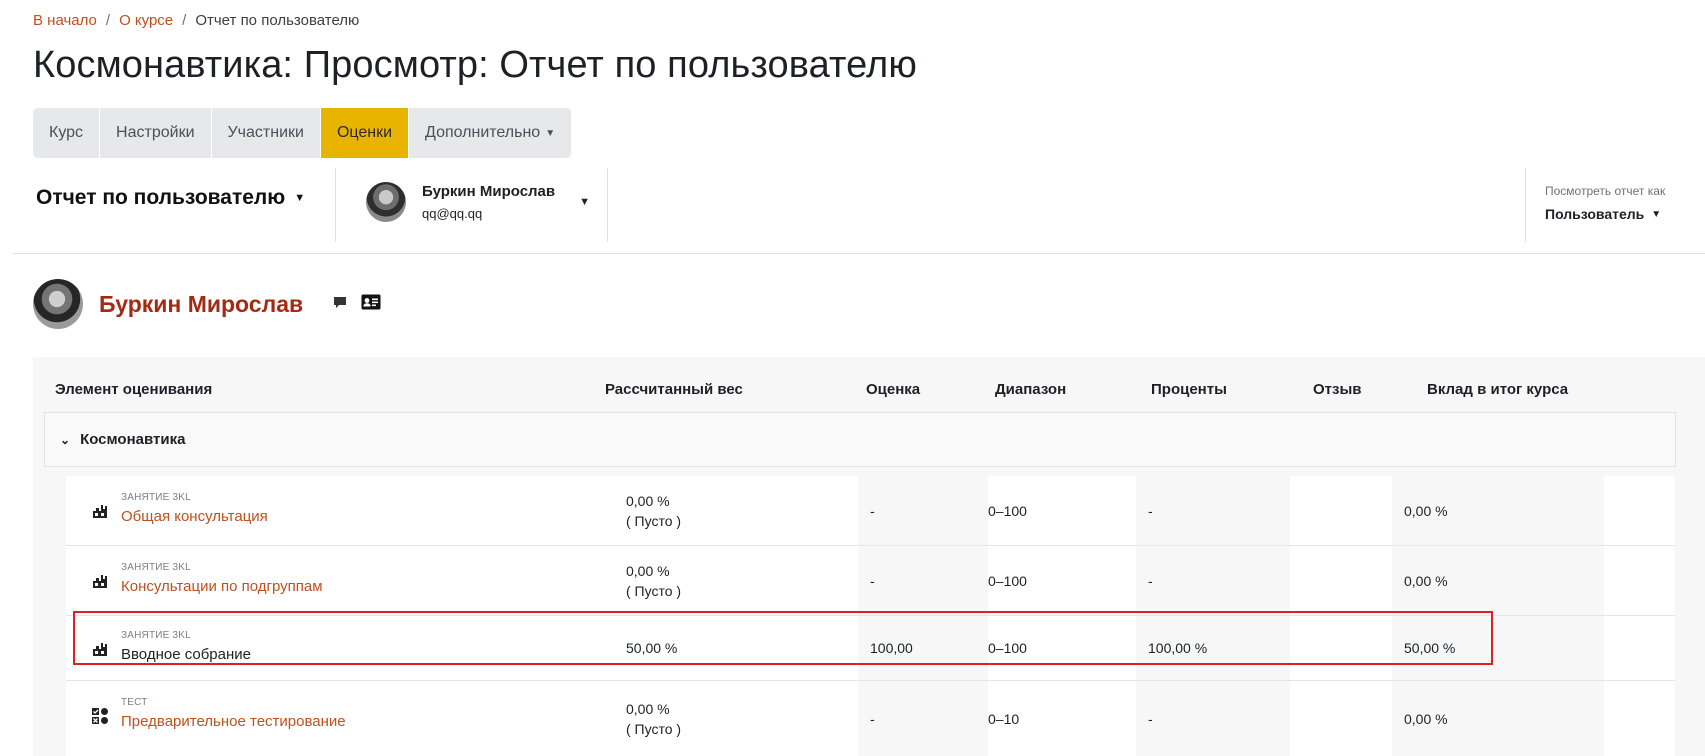 The width and height of the screenshot is (1705, 756). Describe the element at coordinates (1189, 389) in the screenshot. I see `column-header-percent: Проценты` at that location.